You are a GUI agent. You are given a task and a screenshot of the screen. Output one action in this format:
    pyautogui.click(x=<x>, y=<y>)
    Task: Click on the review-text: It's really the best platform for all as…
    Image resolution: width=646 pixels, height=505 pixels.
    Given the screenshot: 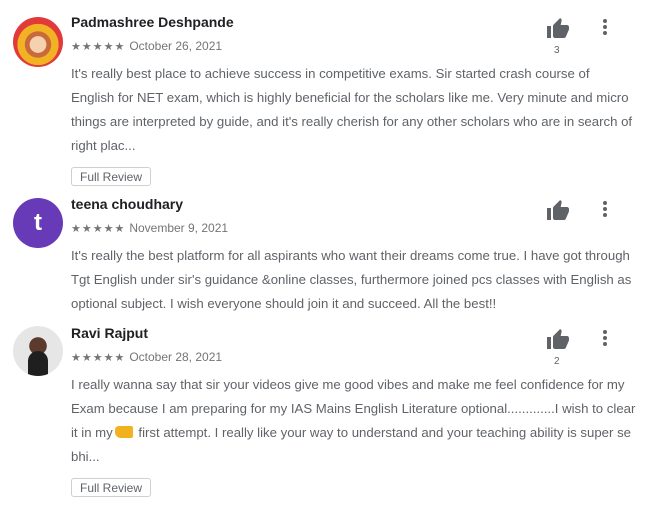 What is the action you would take?
    pyautogui.click(x=351, y=279)
    